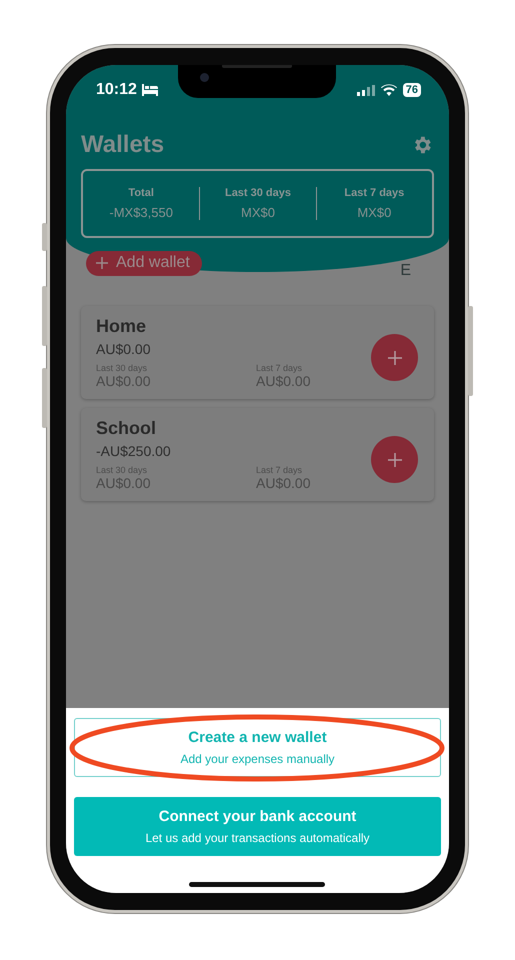 This screenshot has height=960, width=515. Describe the element at coordinates (122, 145) in the screenshot. I see `page-title: Wallets` at that location.